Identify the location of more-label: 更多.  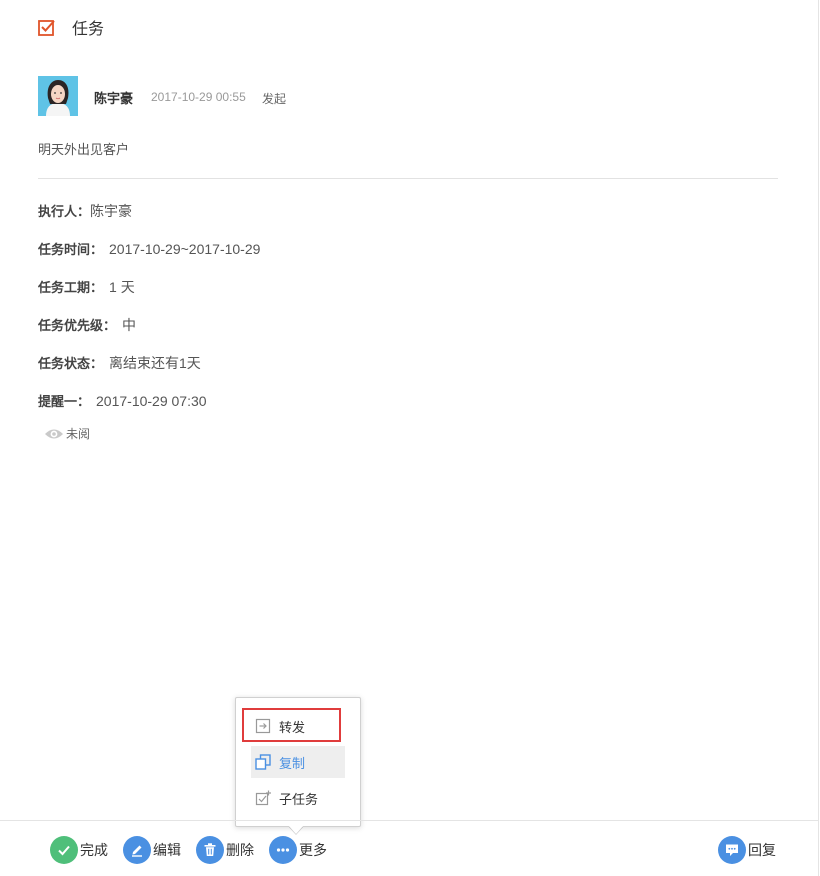
(313, 850).